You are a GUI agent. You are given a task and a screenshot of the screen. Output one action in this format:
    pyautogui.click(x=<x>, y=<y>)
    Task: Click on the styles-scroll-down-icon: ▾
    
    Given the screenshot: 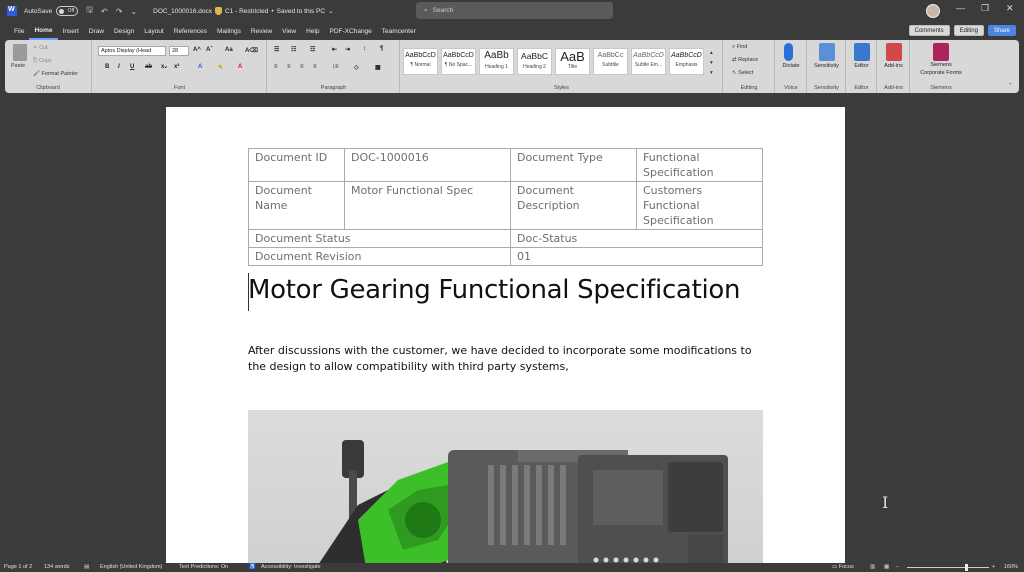 What is the action you would take?
    pyautogui.click(x=711, y=63)
    